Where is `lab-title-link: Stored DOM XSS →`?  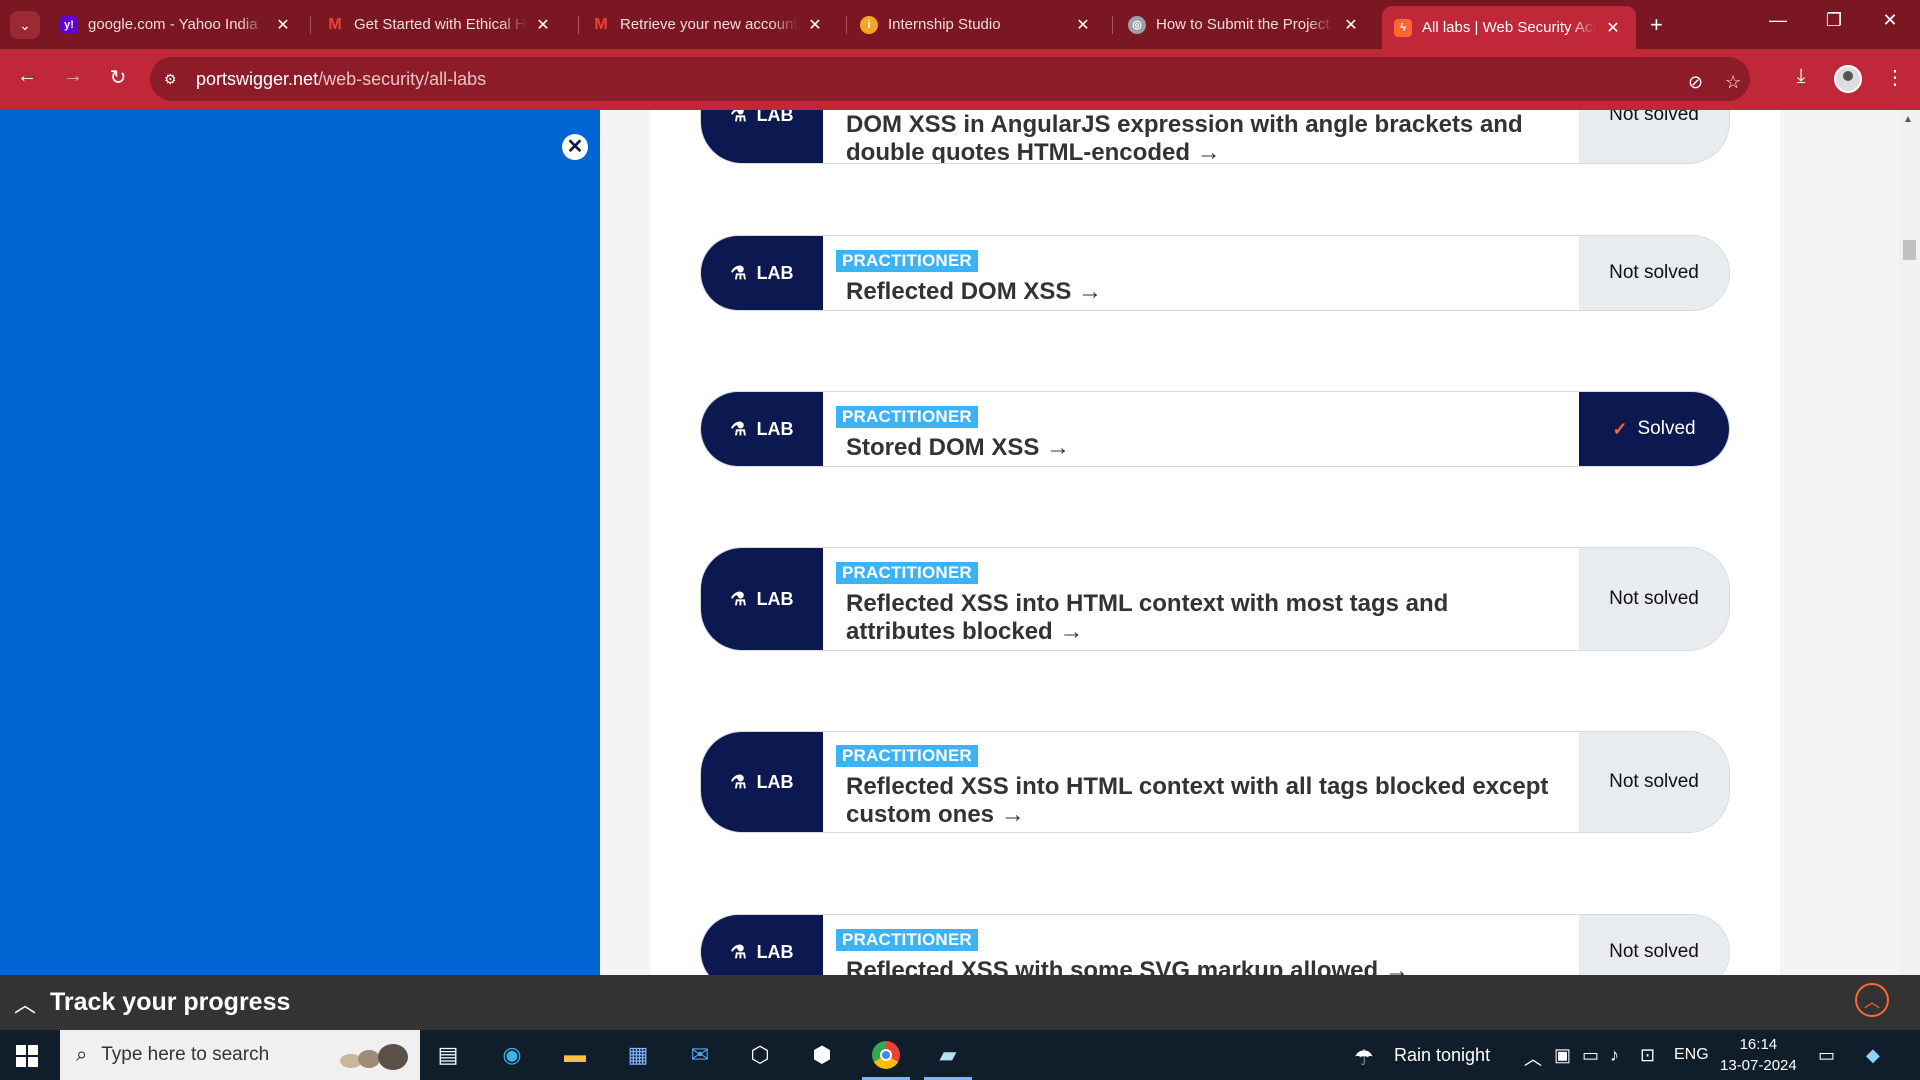 lab-title-link: Stored DOM XSS → is located at coordinates (1197, 448).